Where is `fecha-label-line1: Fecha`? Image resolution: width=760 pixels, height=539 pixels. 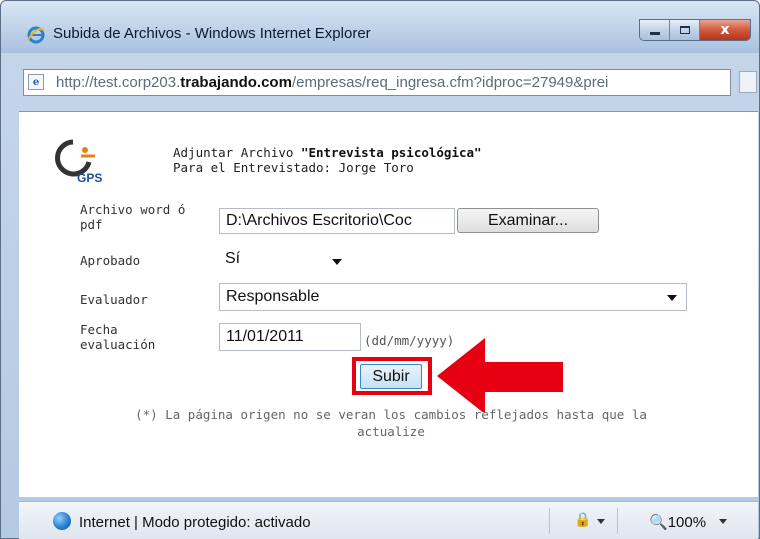 fecha-label-line1: Fecha is located at coordinates (99, 329).